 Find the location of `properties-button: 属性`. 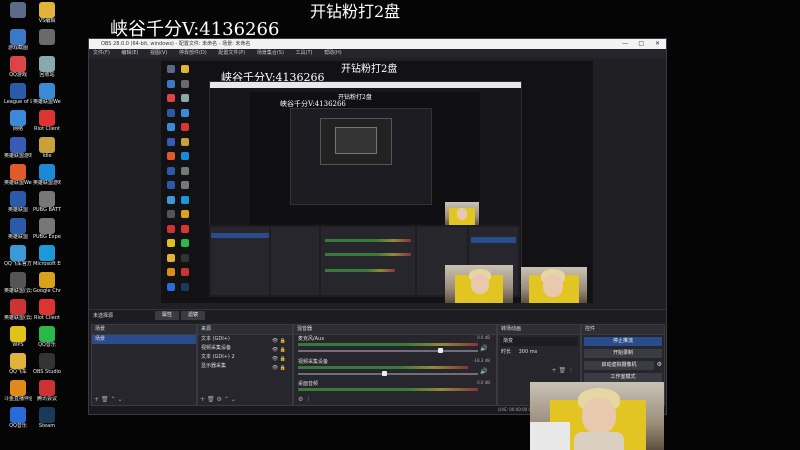

properties-button: 属性 is located at coordinates (167, 315).